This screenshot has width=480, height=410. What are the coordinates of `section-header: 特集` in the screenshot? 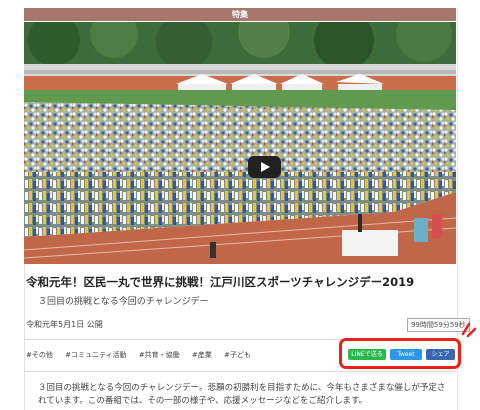 It's located at (240, 14).